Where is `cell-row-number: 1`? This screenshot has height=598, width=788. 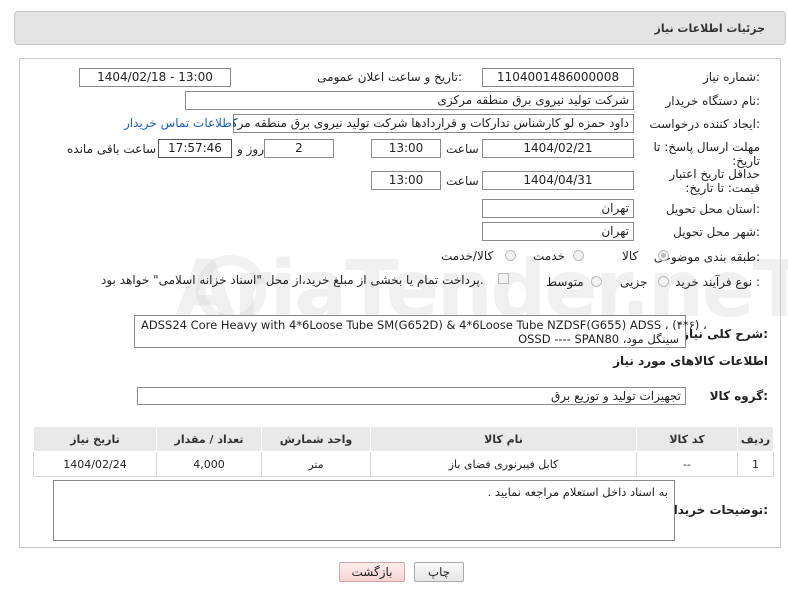 cell-row-number: 1 is located at coordinates (755, 464).